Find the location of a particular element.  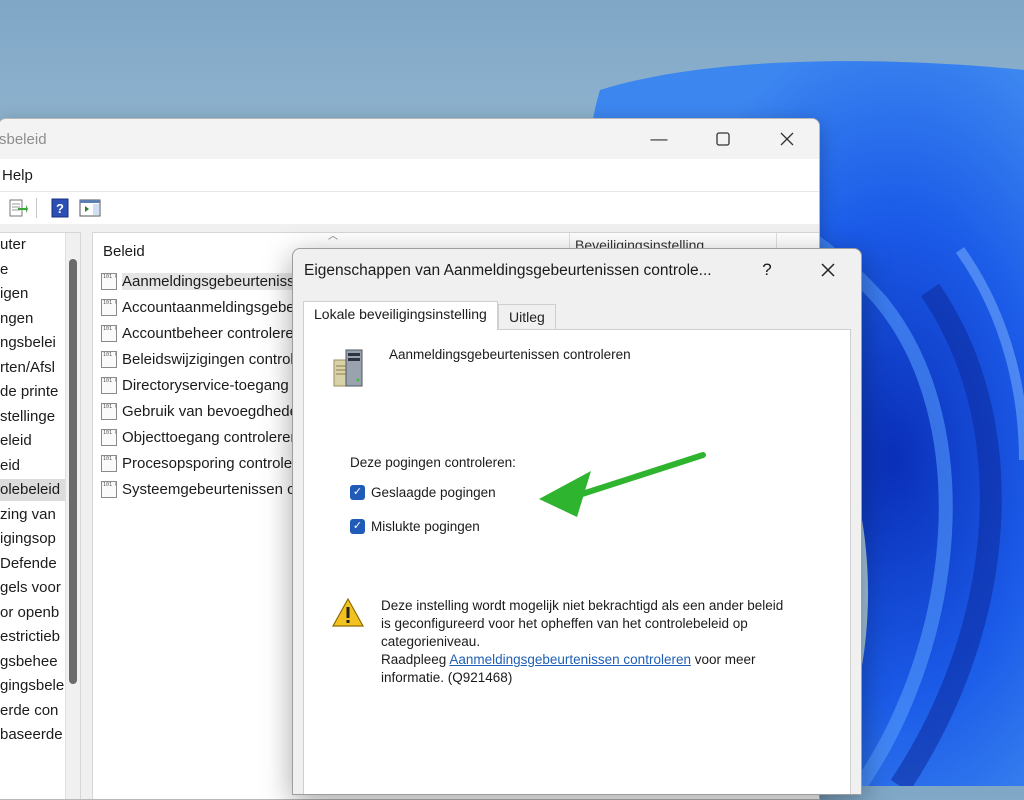

close-button is located at coordinates (787, 139).